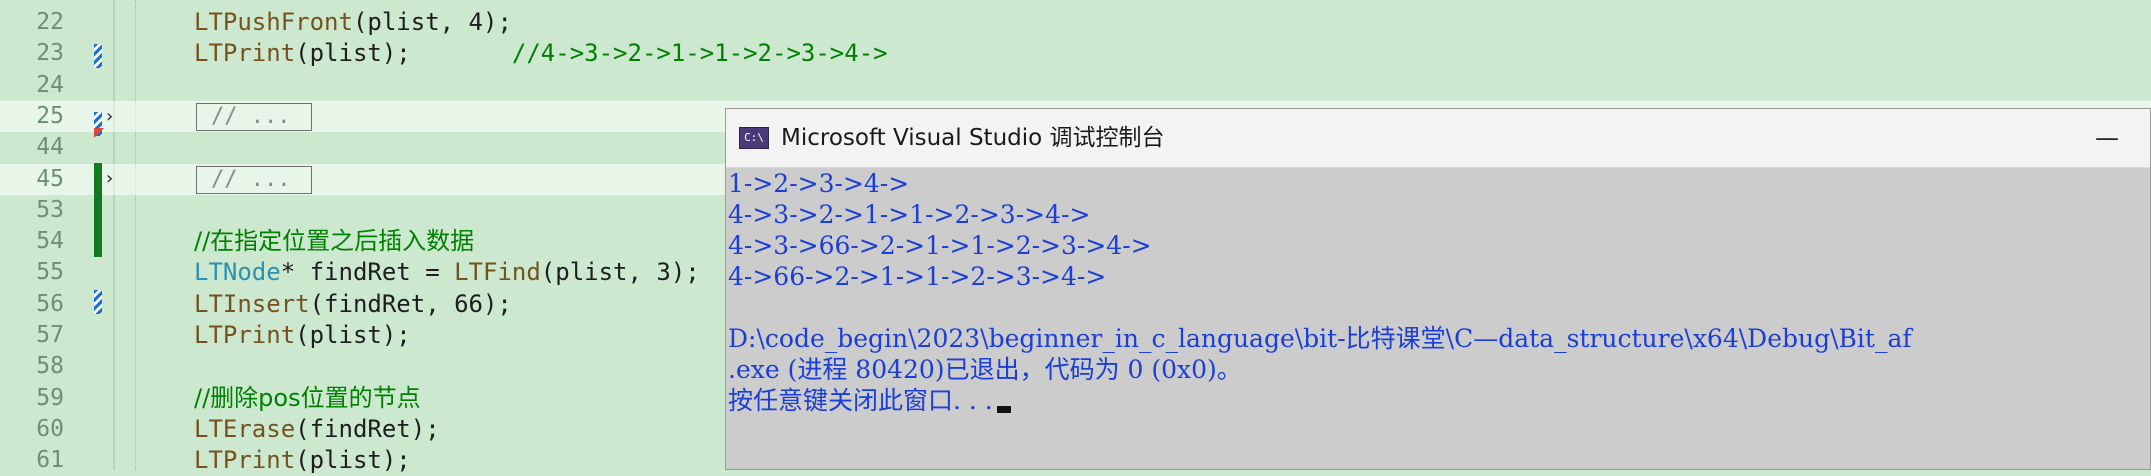  Describe the element at coordinates (497, 272) in the screenshot. I see `code-token: LTFind` at that location.